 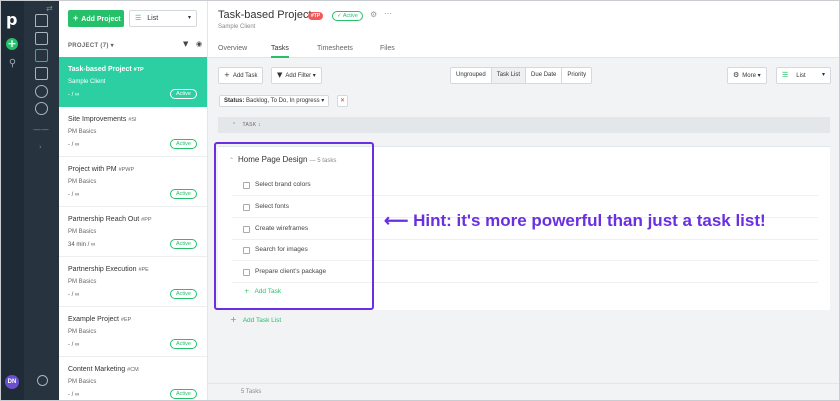 I want to click on filter-chip: Status: Backlog, To Do, In progress ▾, so click(x=274, y=101).